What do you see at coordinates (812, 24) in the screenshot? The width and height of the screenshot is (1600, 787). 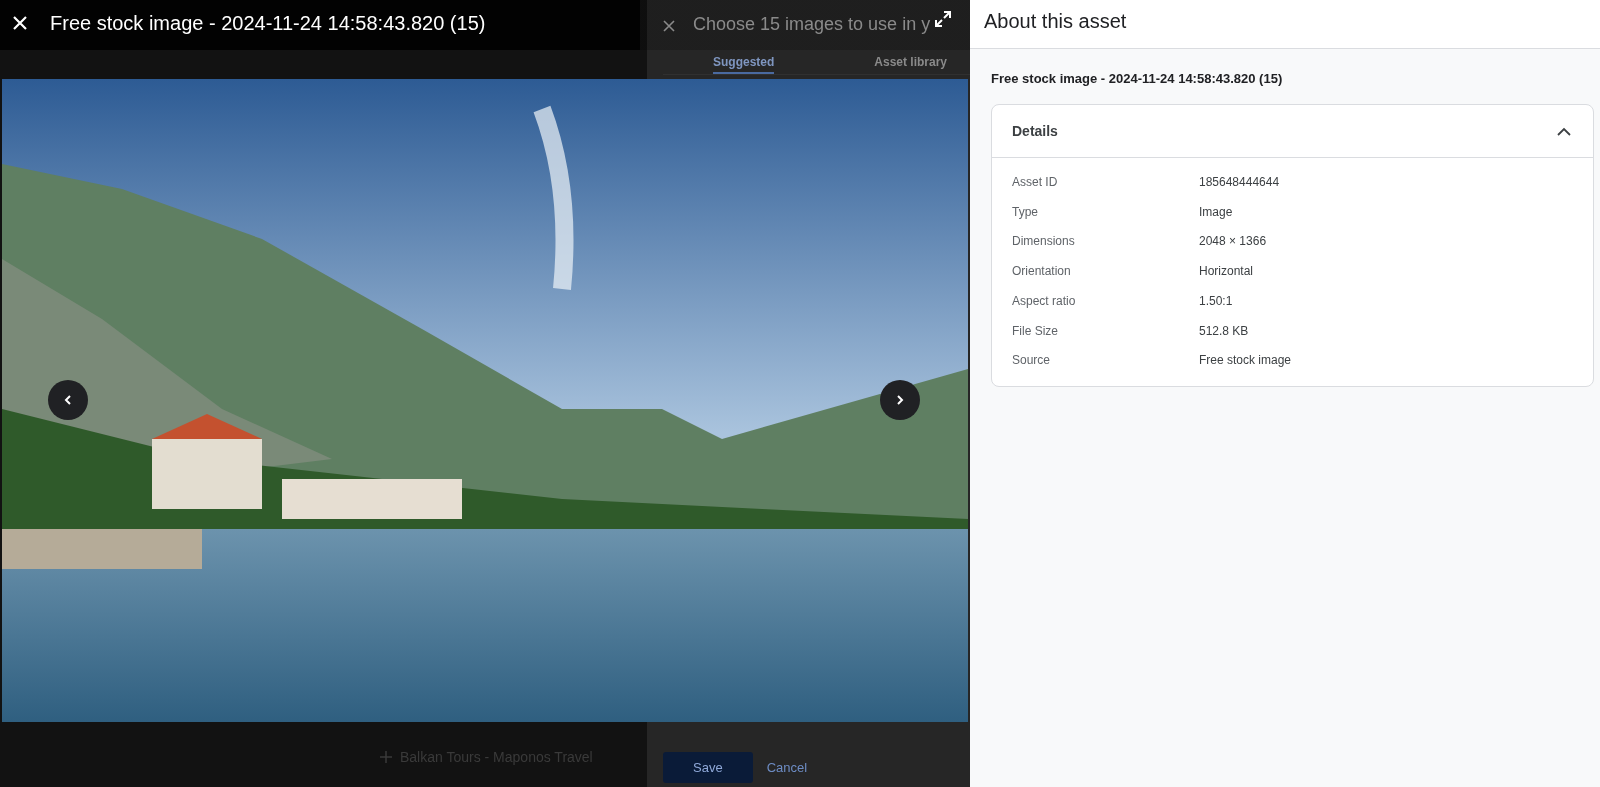 I see `dialog-title: Choose 15 images to use in y` at bounding box center [812, 24].